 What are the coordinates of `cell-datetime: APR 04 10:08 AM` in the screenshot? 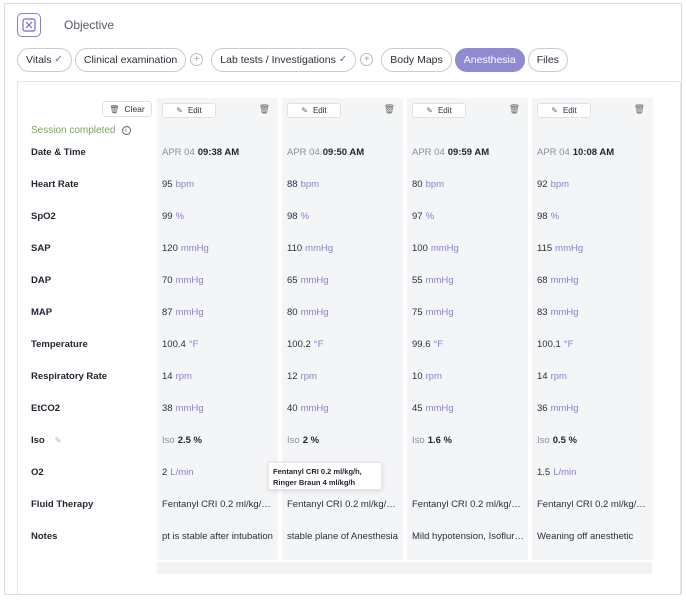 It's located at (594, 152).